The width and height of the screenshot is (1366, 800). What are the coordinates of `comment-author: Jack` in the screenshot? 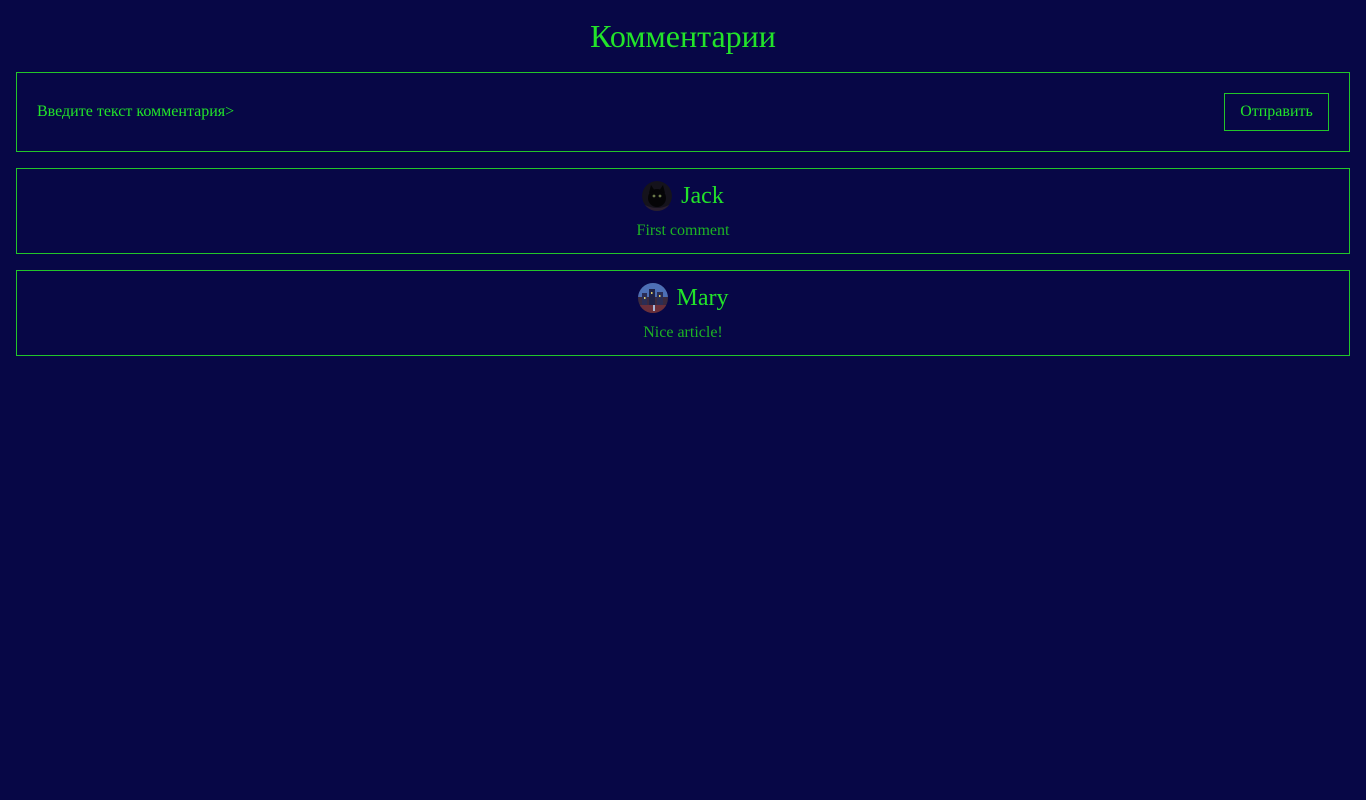 It's located at (702, 196).